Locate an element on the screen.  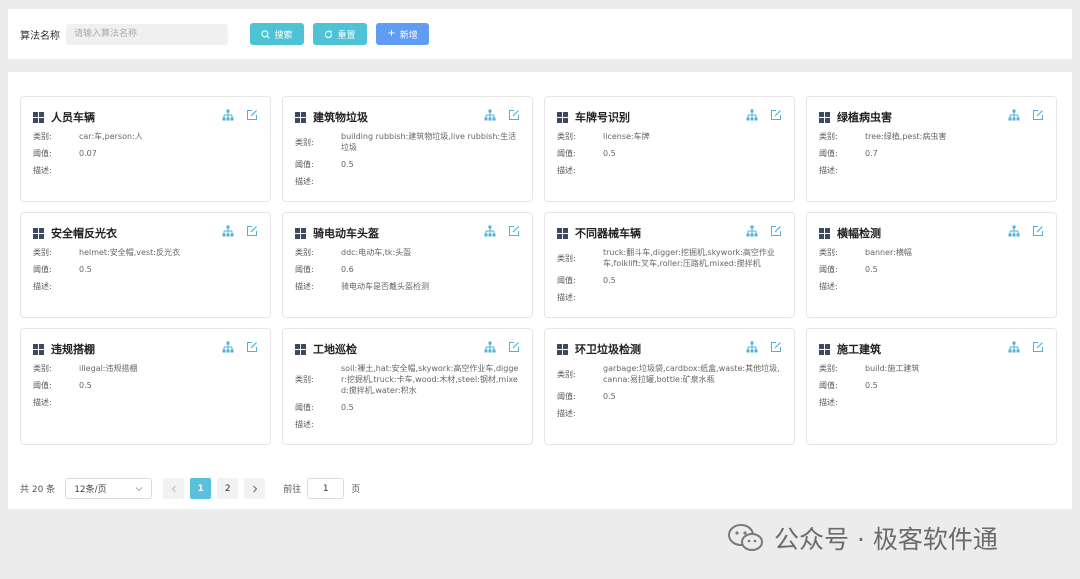
add-button: + 新增 is located at coordinates (402, 34).